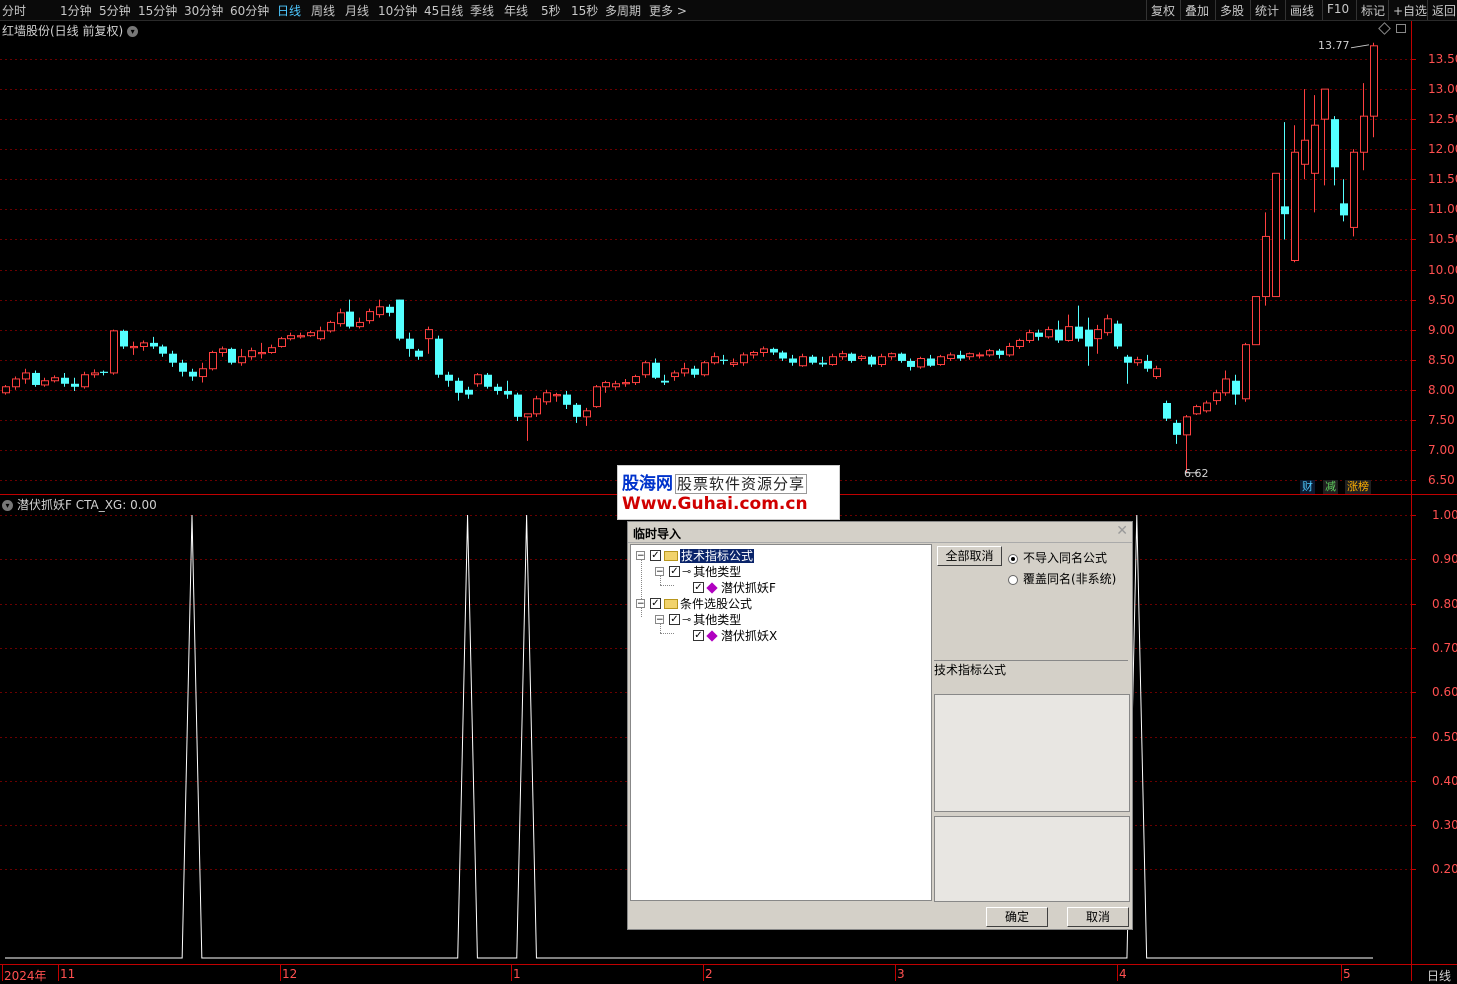 This screenshot has height=984, width=1457. What do you see at coordinates (1017, 917) in the screenshot?
I see `ok-button: 确定` at bounding box center [1017, 917].